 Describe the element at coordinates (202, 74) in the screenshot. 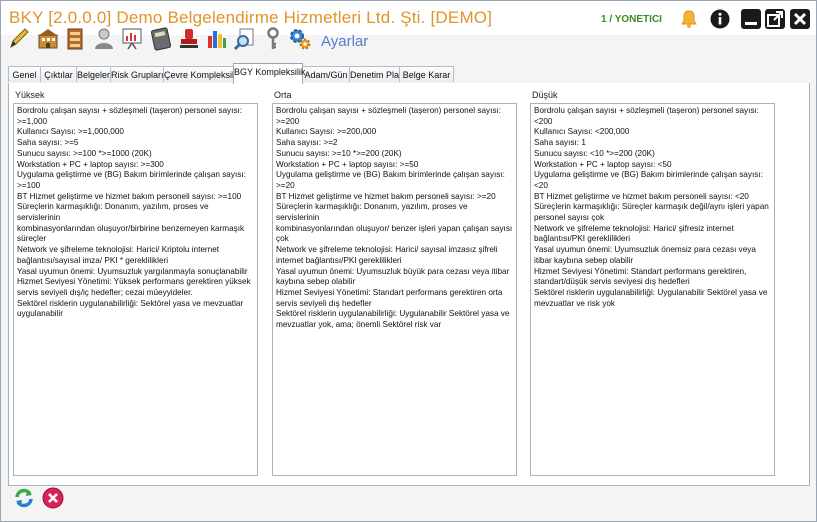

I see `tab-cevre-kompleksilik: Çevre Kompleksilik` at that location.